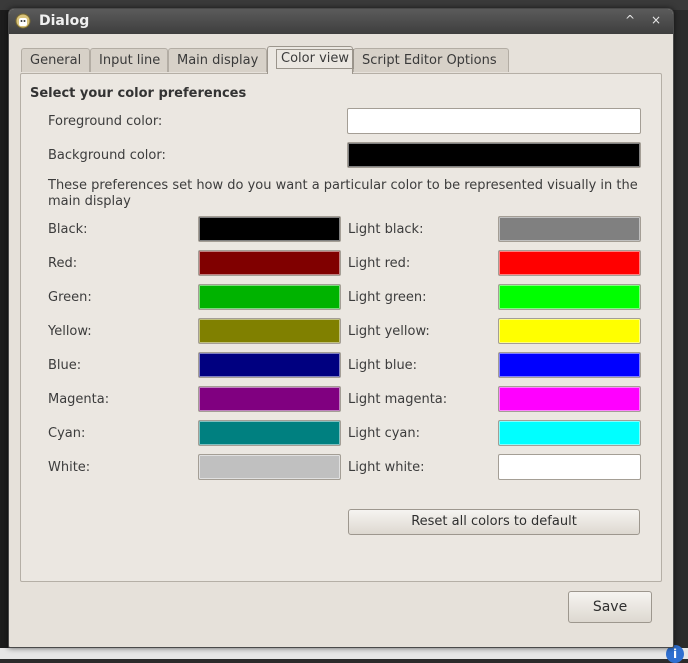  What do you see at coordinates (105, 121) in the screenshot?
I see `foreground-color-label: Foreground color:` at bounding box center [105, 121].